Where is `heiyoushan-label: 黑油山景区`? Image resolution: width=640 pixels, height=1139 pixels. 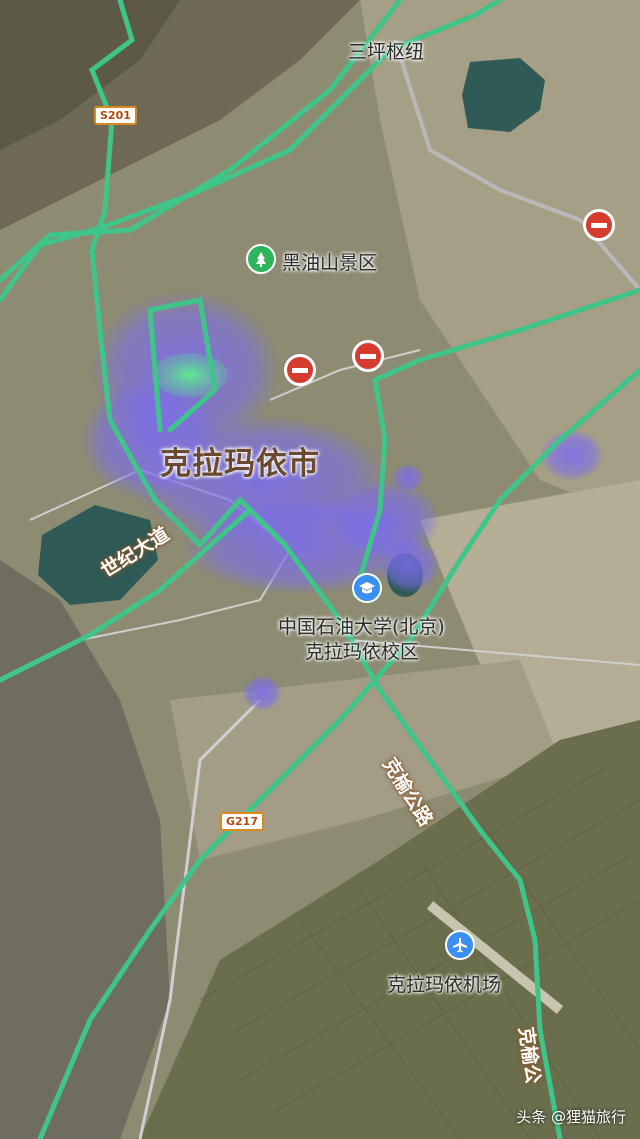
heiyoushan-label: 黑油山景区 is located at coordinates (329, 261).